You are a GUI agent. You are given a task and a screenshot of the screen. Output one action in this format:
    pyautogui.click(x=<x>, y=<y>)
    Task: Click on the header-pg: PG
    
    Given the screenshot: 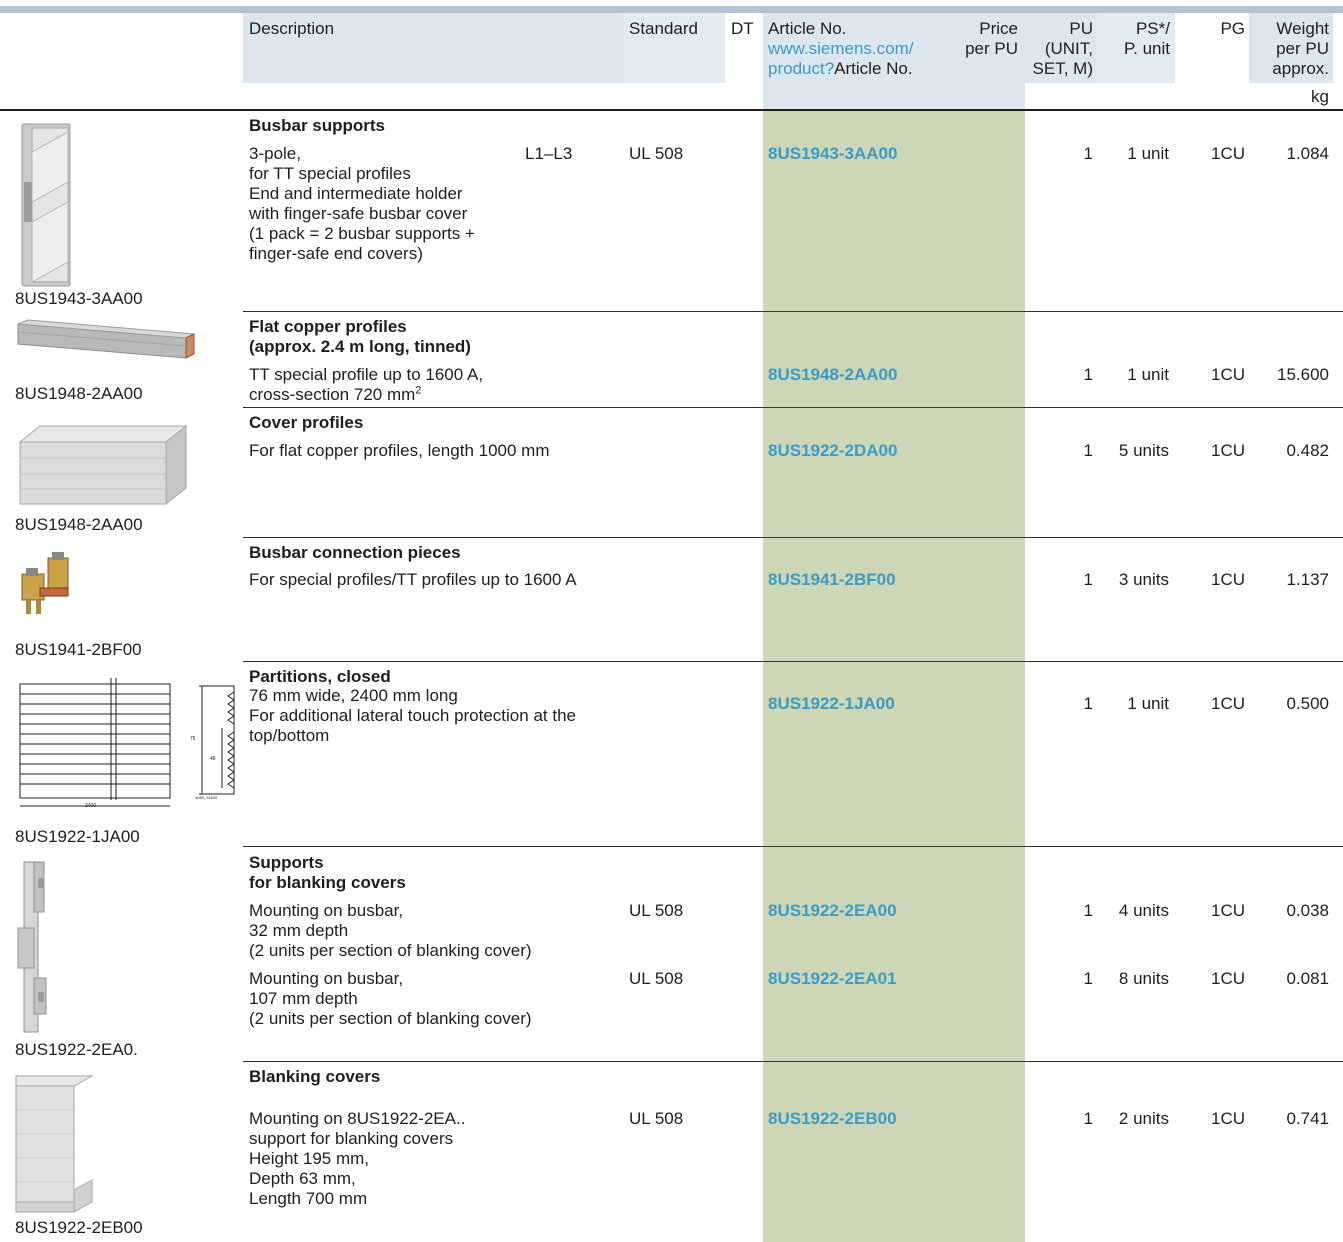 What is the action you would take?
    pyautogui.click(x=1232, y=28)
    